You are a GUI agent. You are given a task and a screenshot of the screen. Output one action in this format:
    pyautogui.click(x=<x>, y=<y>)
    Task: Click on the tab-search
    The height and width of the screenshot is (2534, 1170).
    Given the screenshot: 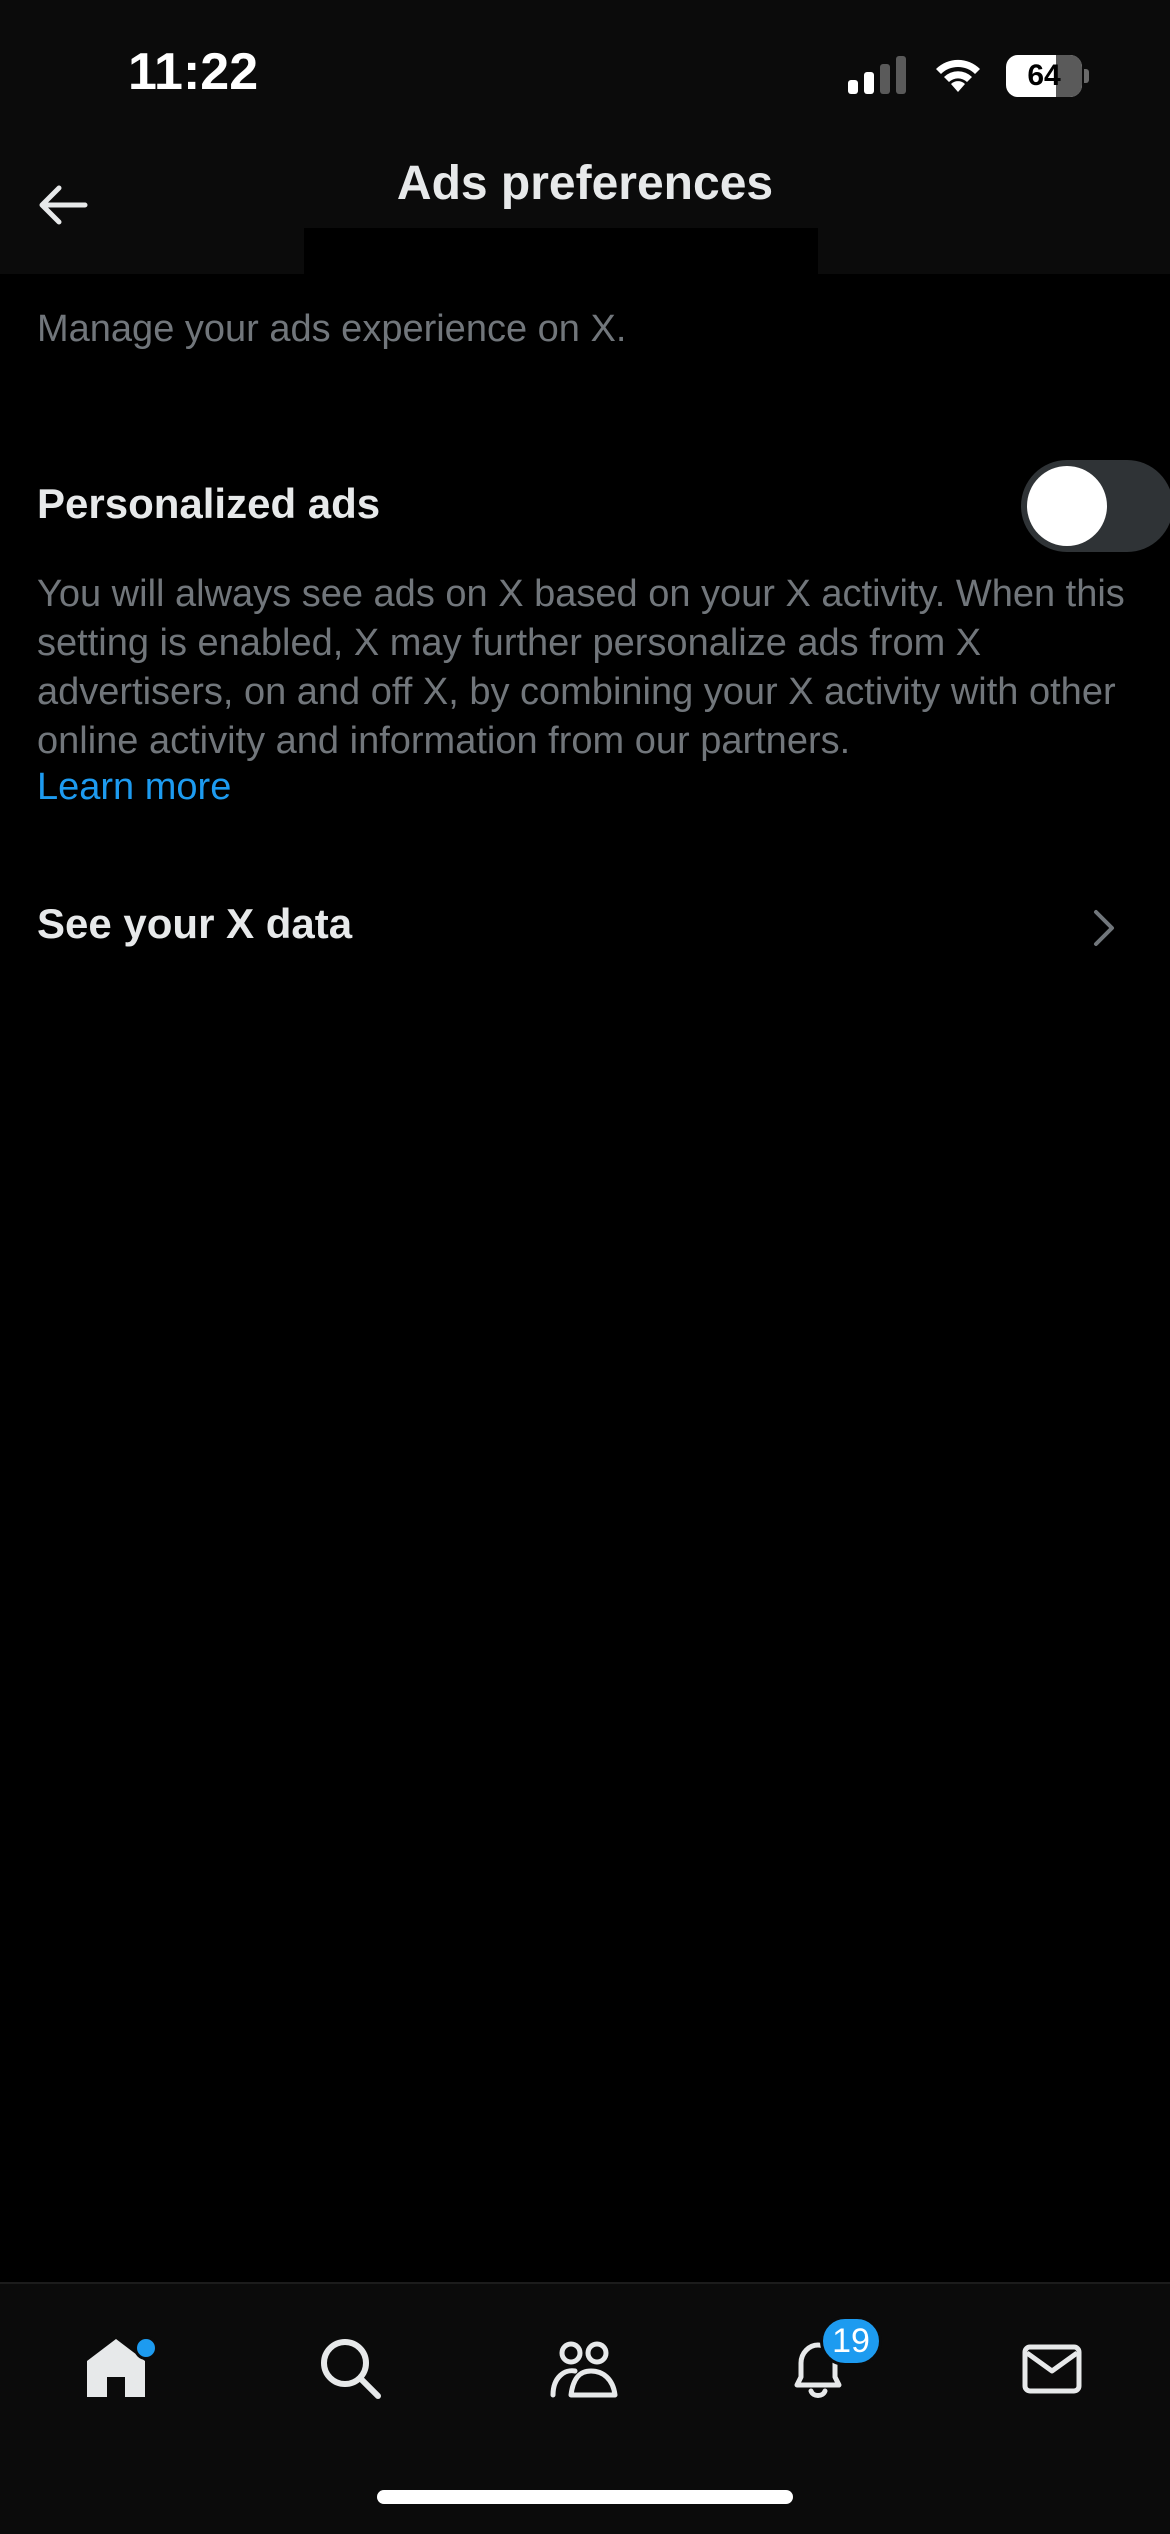 What is the action you would take?
    pyautogui.click(x=350, y=2368)
    